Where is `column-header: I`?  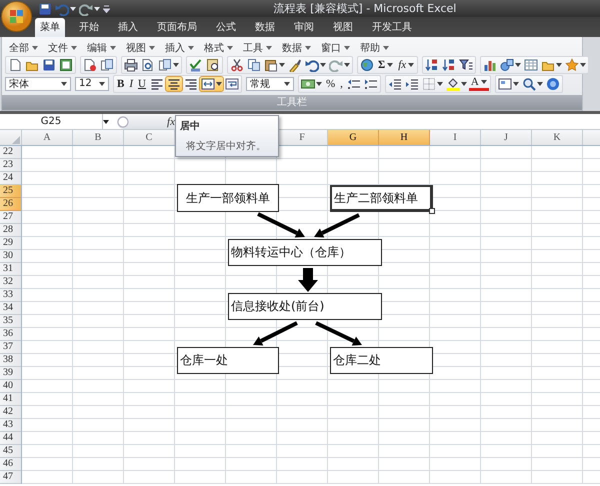 column-header: I is located at coordinates (455, 137).